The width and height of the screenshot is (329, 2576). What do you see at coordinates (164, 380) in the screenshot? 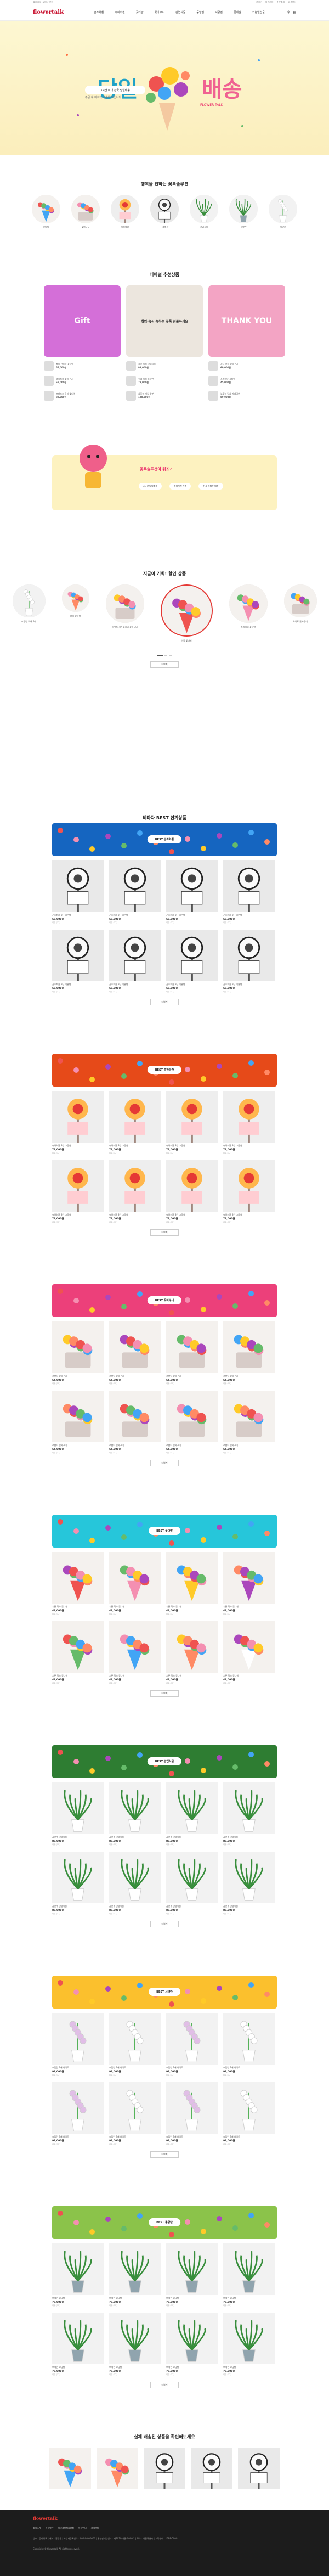
I see `recommend-item: 취업 축하 동양란 79,000원` at bounding box center [164, 380].